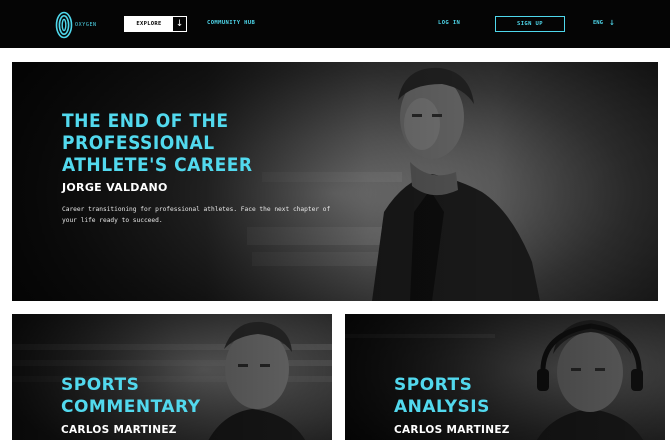 The image size is (670, 440). Describe the element at coordinates (530, 24) in the screenshot. I see `sign-up-button: SIGN UP` at that location.